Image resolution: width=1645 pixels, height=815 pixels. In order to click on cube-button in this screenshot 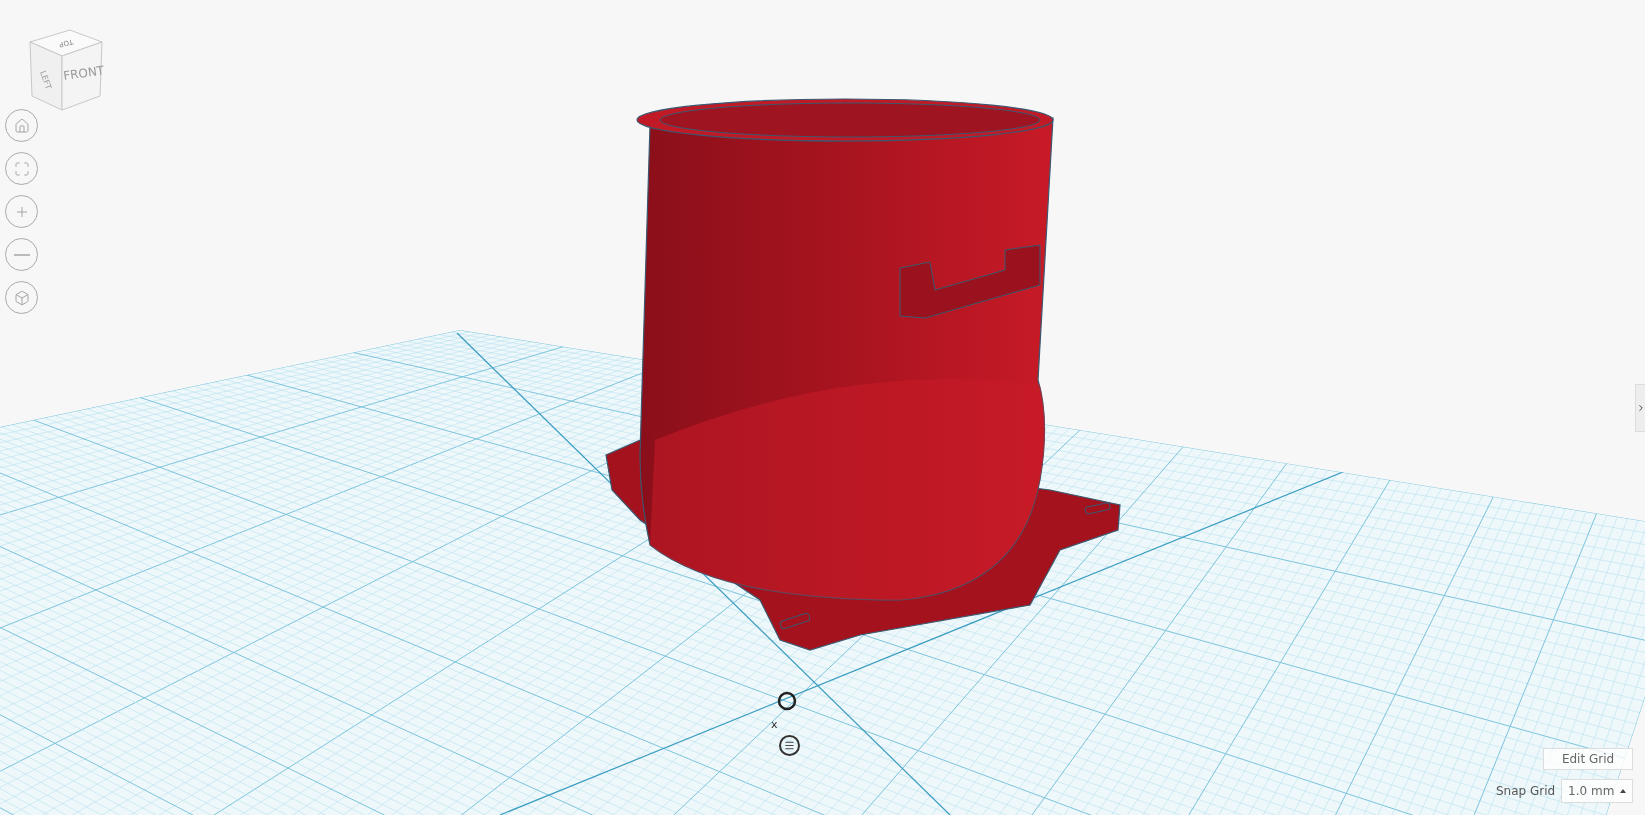, I will do `click(21, 297)`.